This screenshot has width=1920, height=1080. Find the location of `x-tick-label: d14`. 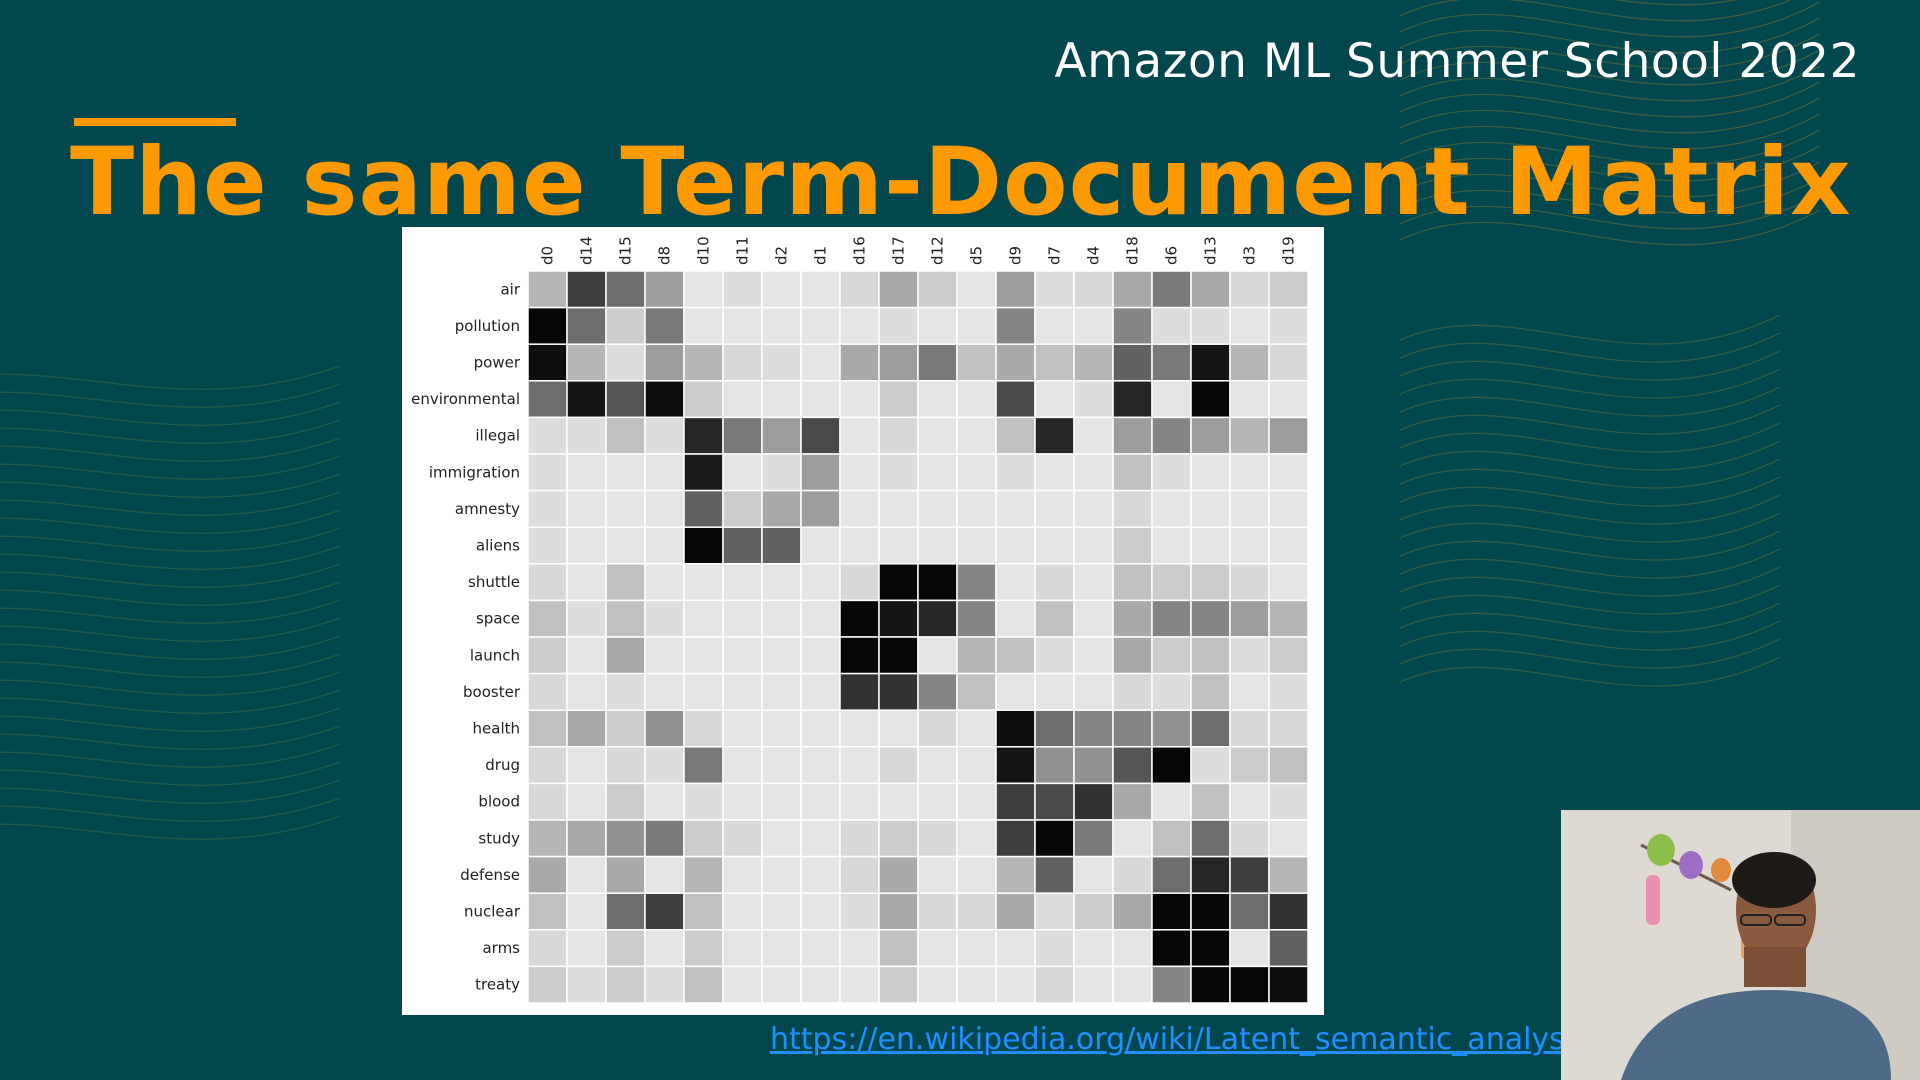

x-tick-label: d14 is located at coordinates (587, 250).